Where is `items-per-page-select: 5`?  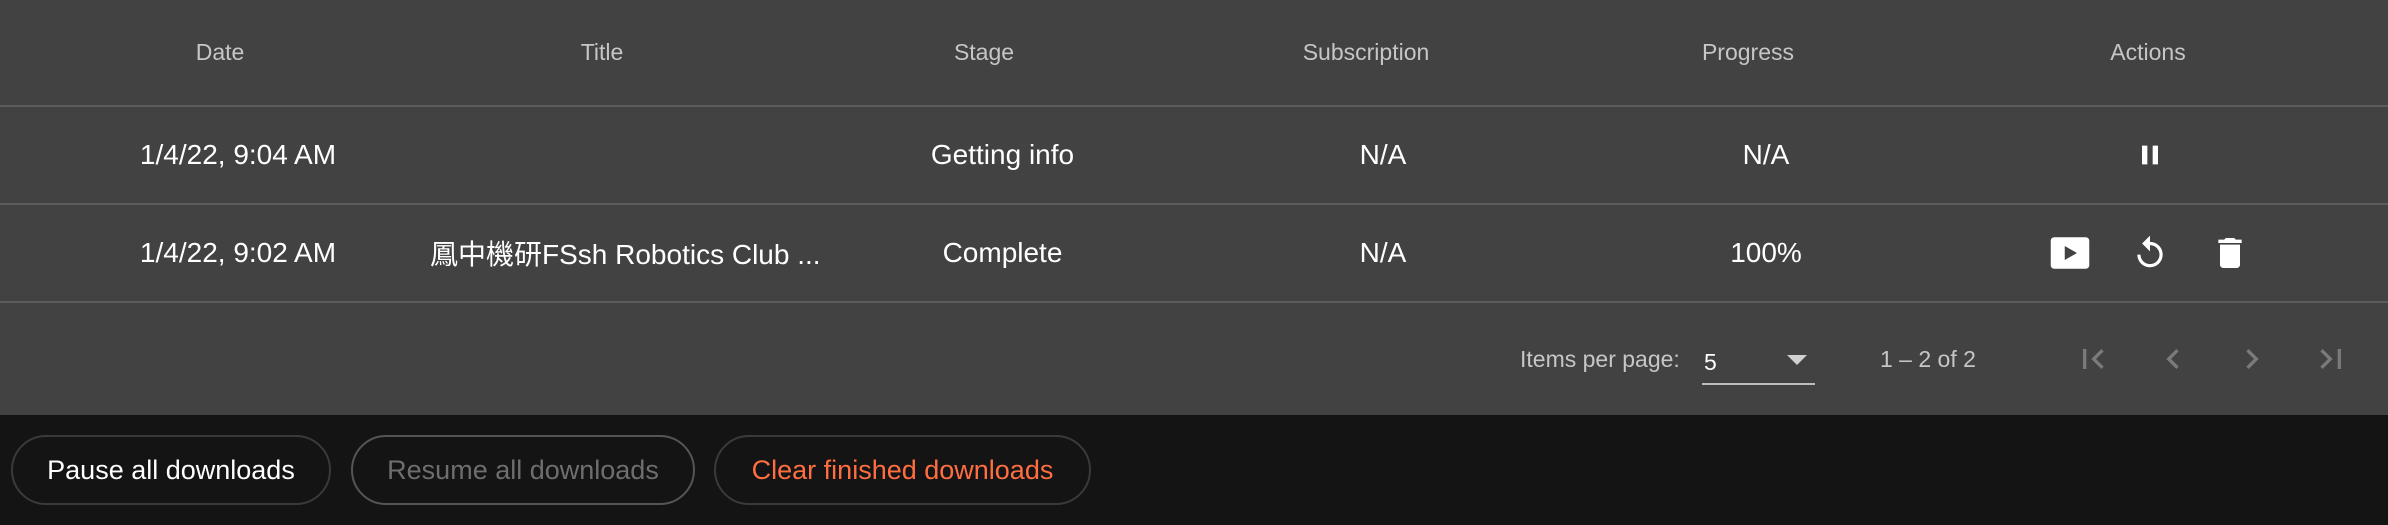 items-per-page-select: 5 is located at coordinates (1758, 360).